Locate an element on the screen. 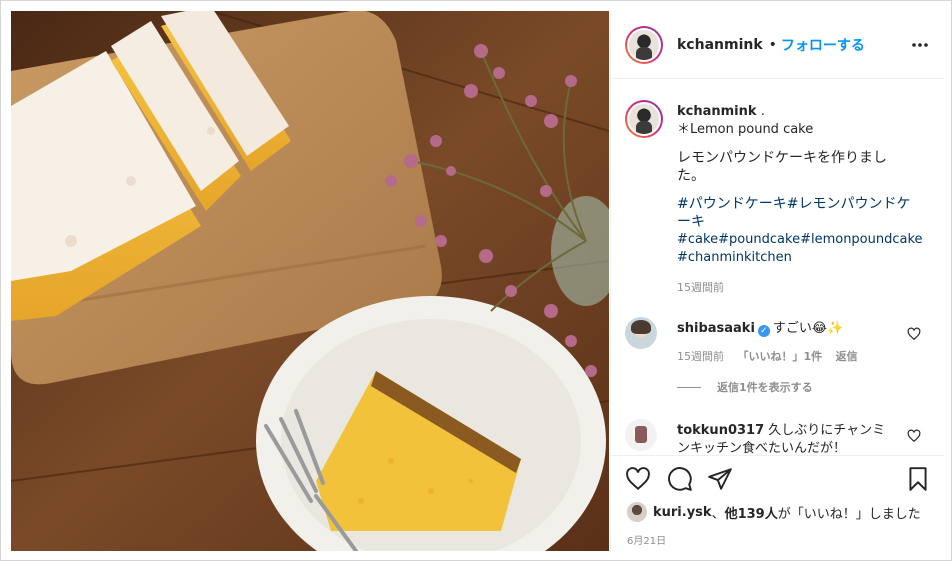  more-horizontal-icon is located at coordinates (920, 45).